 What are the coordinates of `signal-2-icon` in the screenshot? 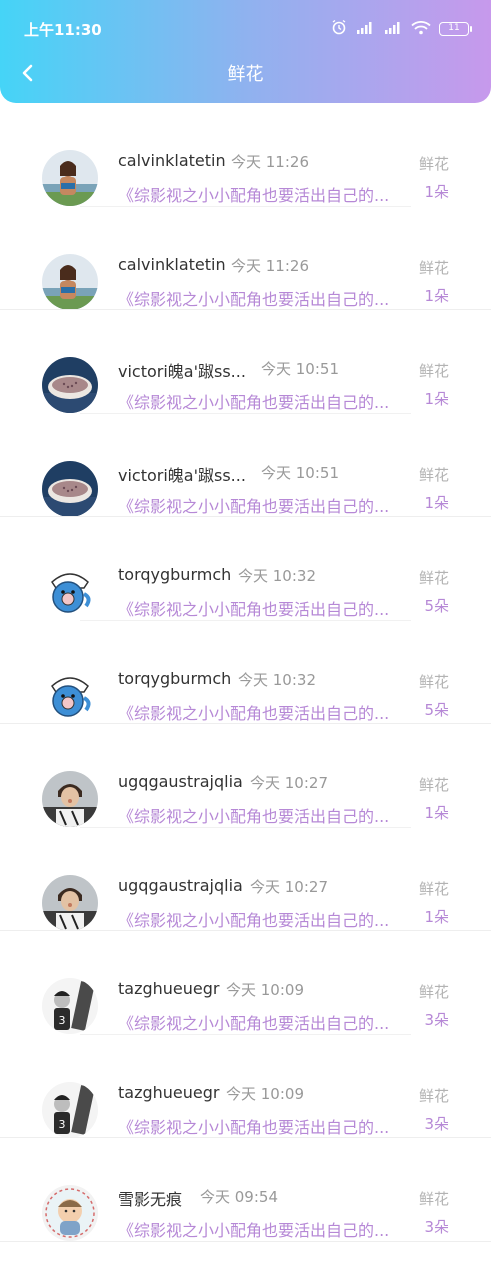 It's located at (393, 29).